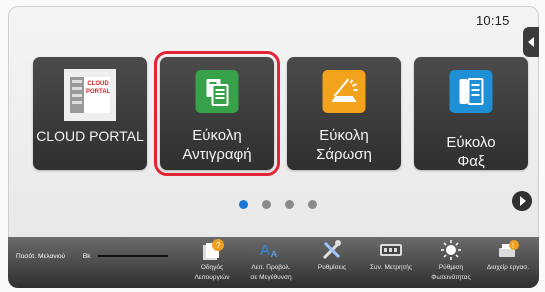  Describe the element at coordinates (92, 256) in the screenshot. I see `toner-level-indicator: Ποσότ. Μελανιού Bk` at that location.